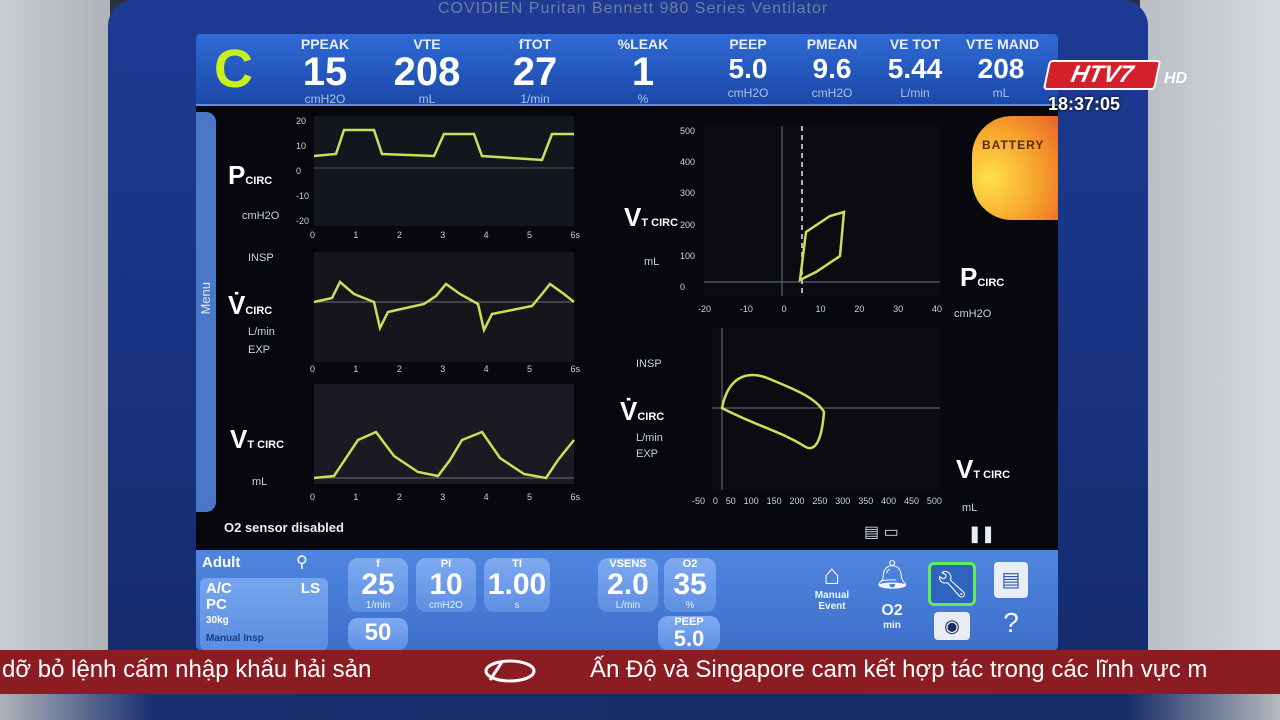  I want to click on background-wall-right, so click(1210, 360).